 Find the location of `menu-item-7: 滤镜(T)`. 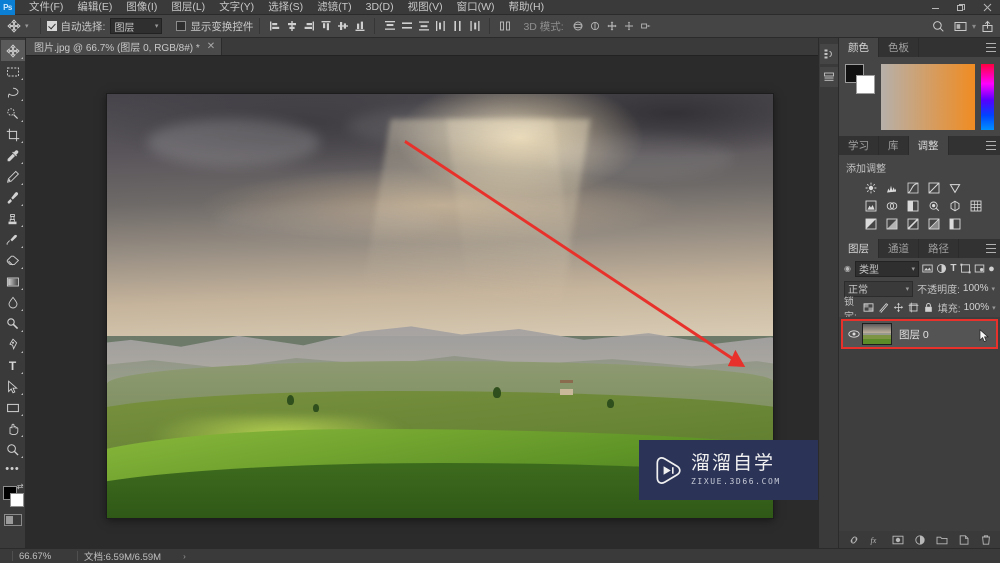

menu-item-7: 滤镜(T) is located at coordinates (334, 7).